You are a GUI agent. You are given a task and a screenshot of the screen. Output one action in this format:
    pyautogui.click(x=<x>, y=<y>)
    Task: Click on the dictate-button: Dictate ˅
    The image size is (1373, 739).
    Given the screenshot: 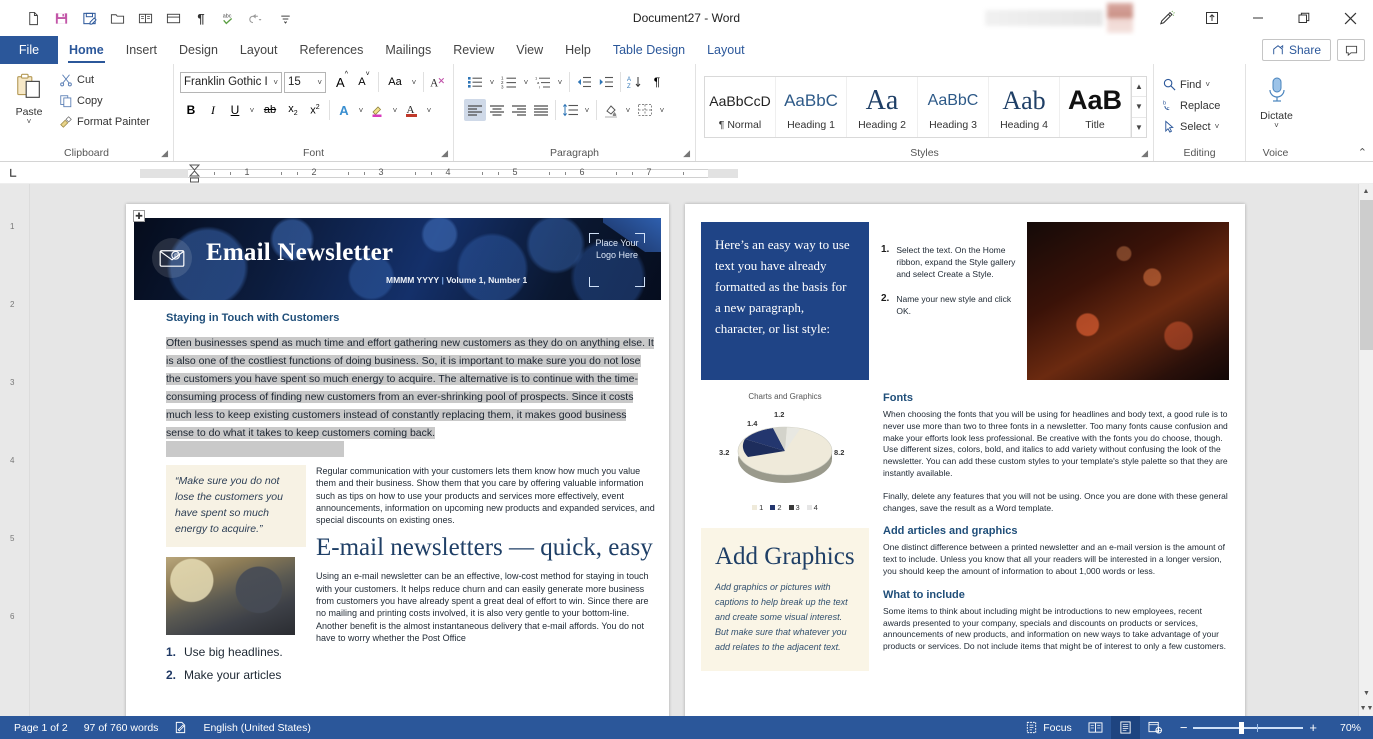 What is the action you would take?
    pyautogui.click(x=1276, y=101)
    